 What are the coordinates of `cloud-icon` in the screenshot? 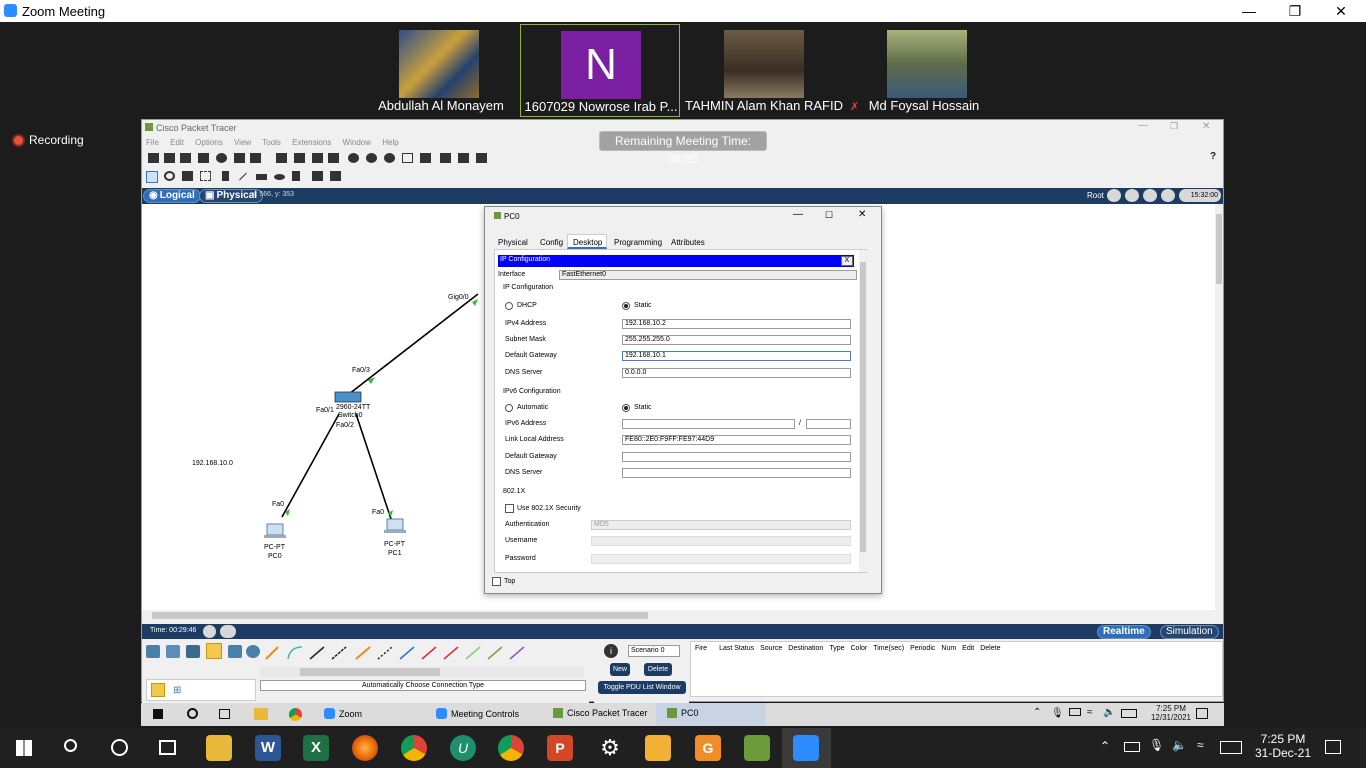 It's located at (1132, 195).